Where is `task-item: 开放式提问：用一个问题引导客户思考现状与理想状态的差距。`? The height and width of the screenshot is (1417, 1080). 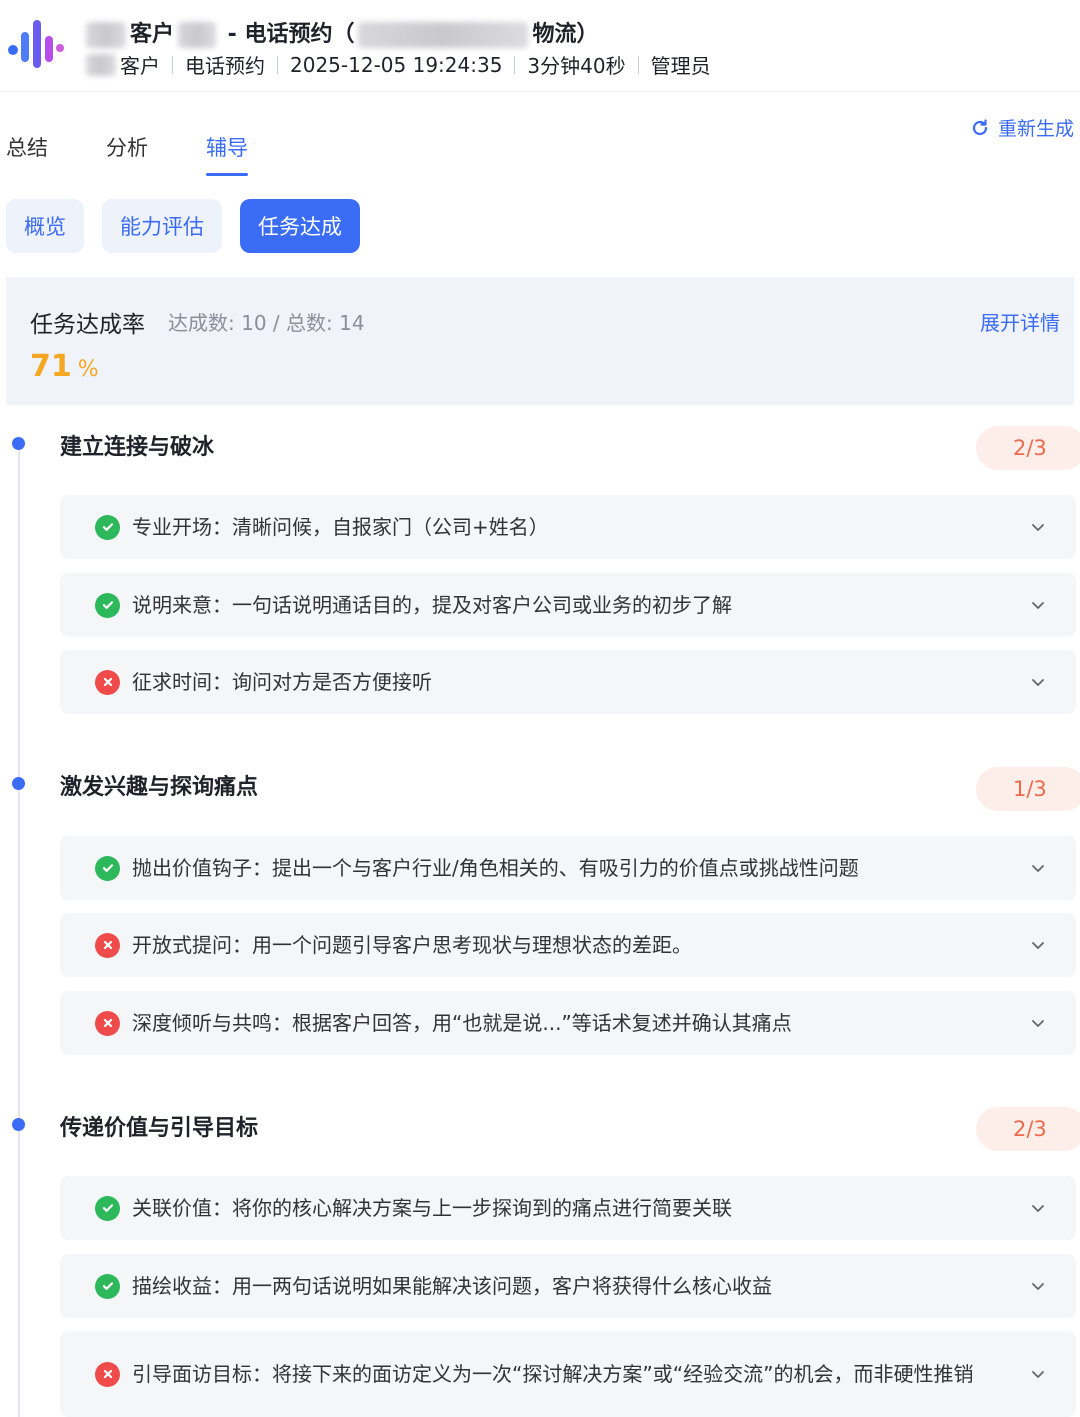
task-item: 开放式提问：用一个问题引导客户思考现状与理想状态的差距。 is located at coordinates (568, 945).